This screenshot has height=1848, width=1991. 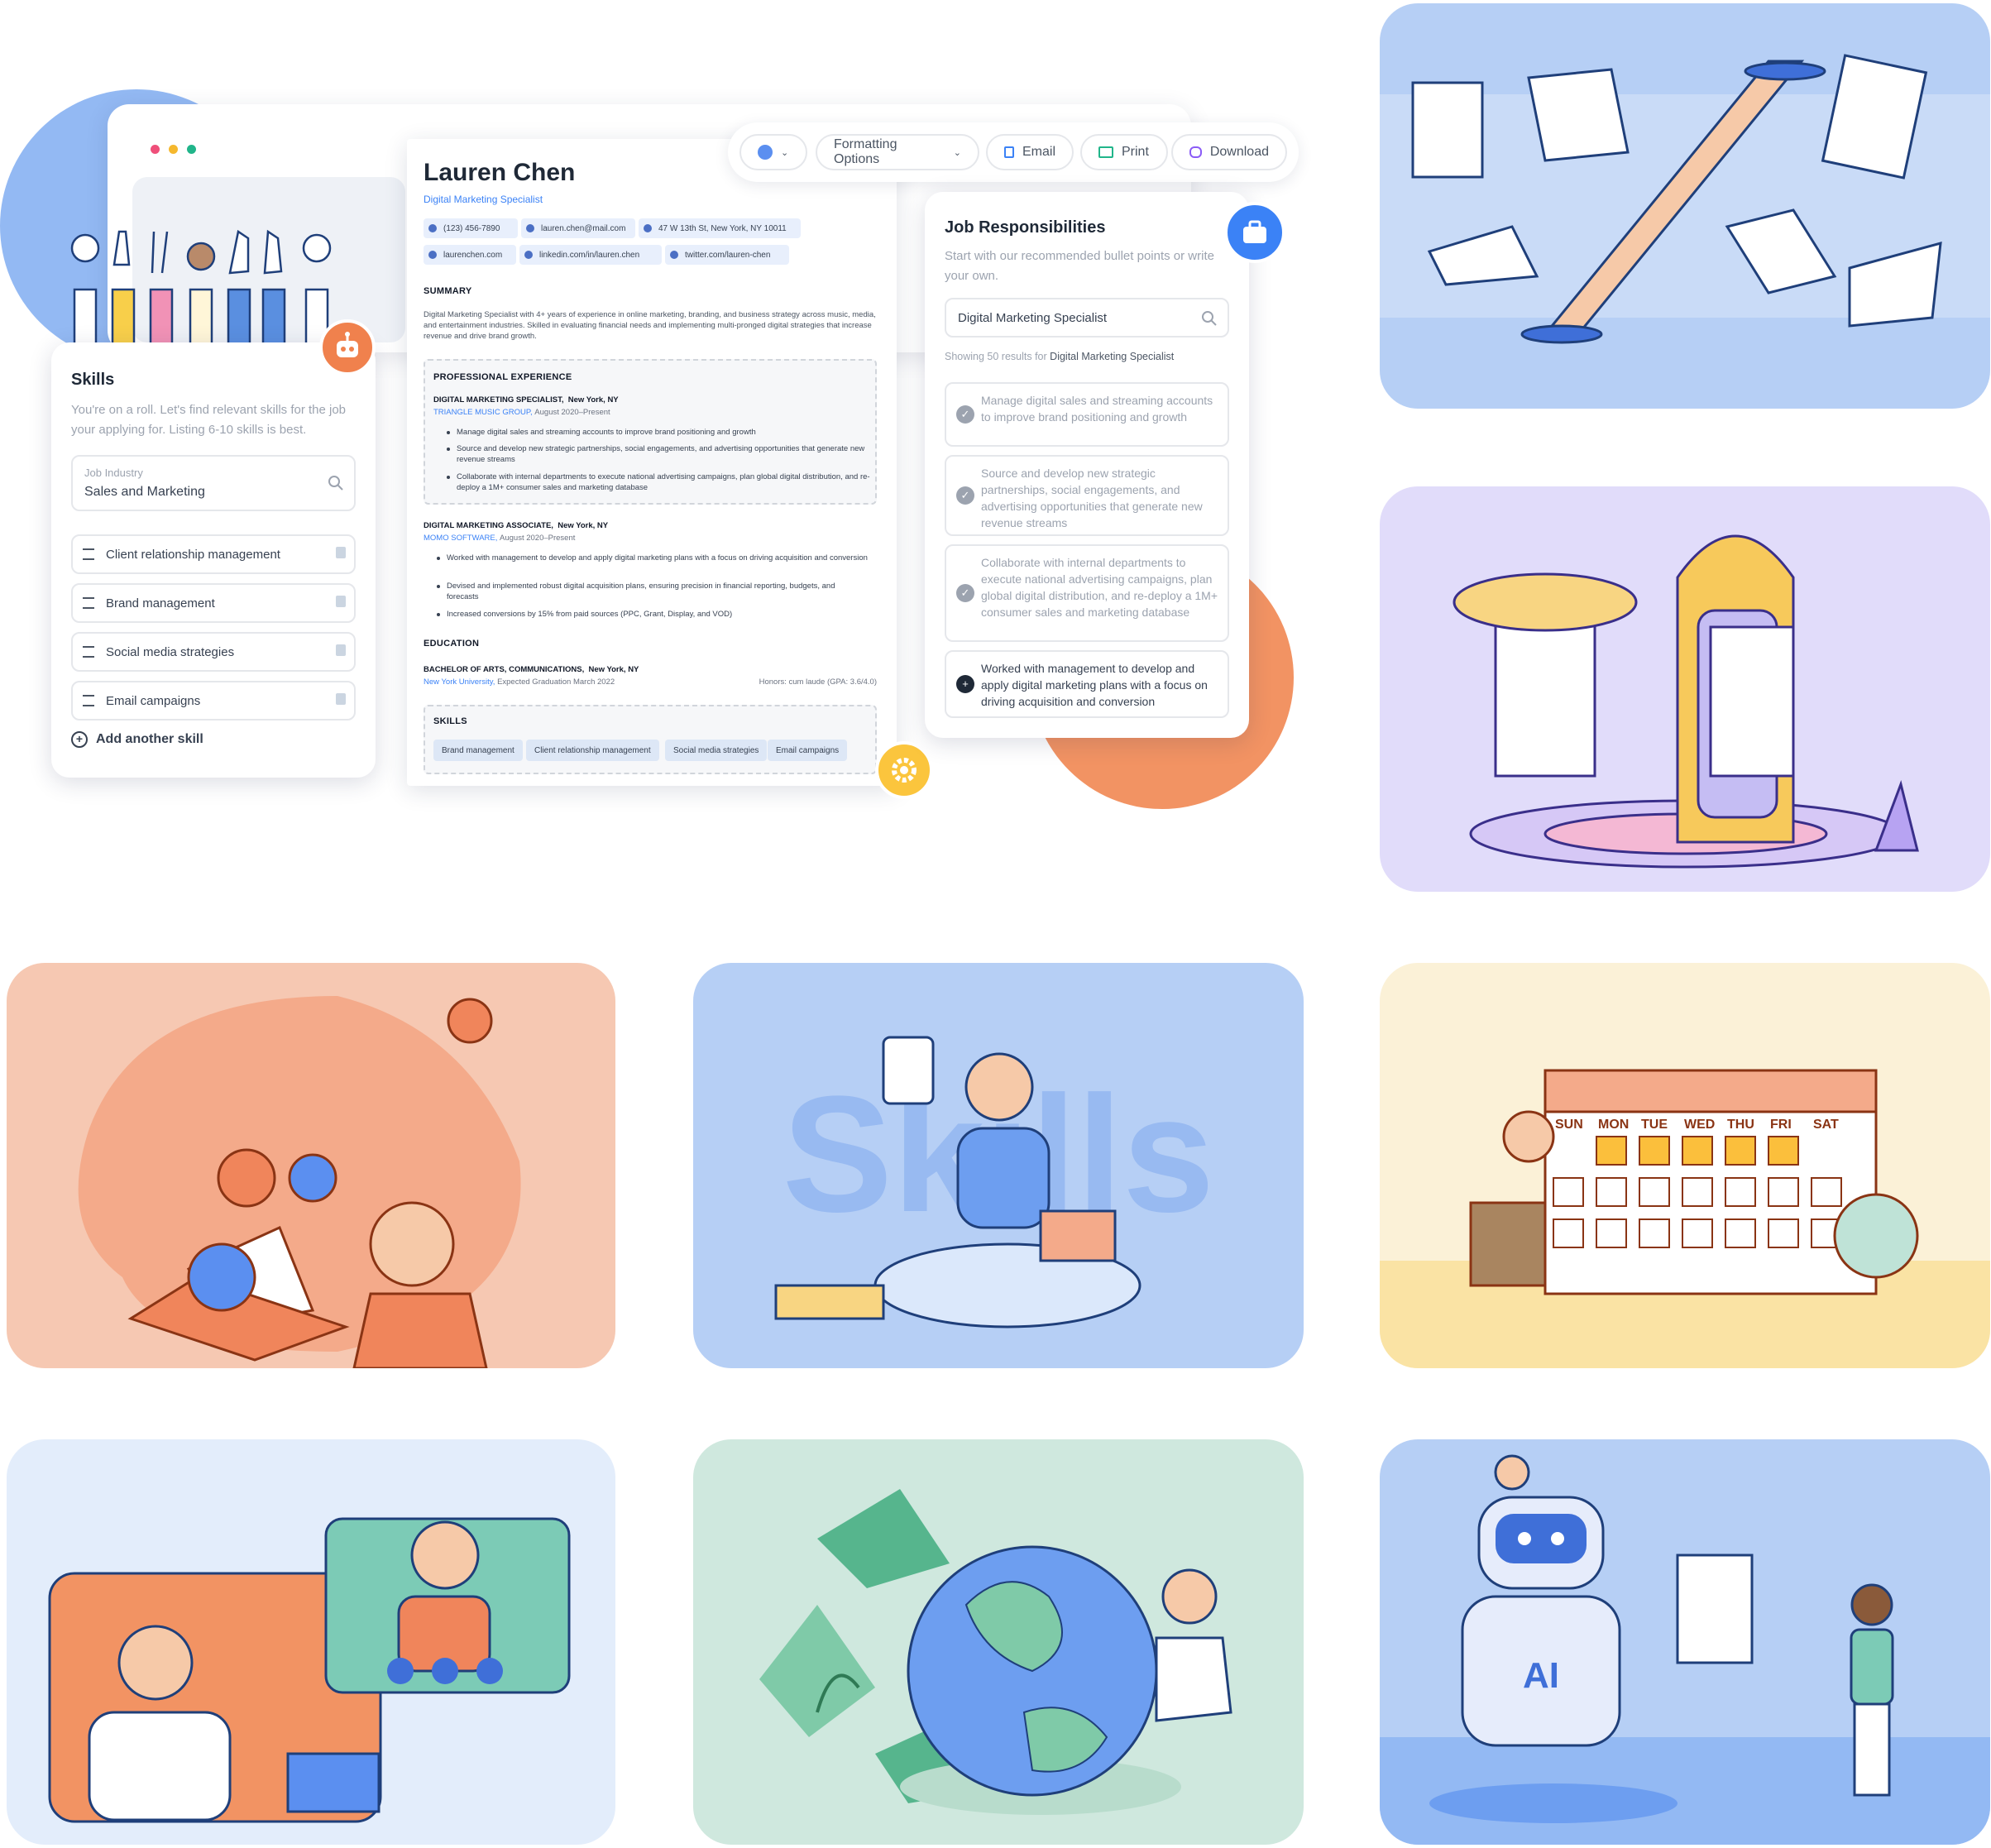 I want to click on illustration-handoff-resume, so click(x=1685, y=206).